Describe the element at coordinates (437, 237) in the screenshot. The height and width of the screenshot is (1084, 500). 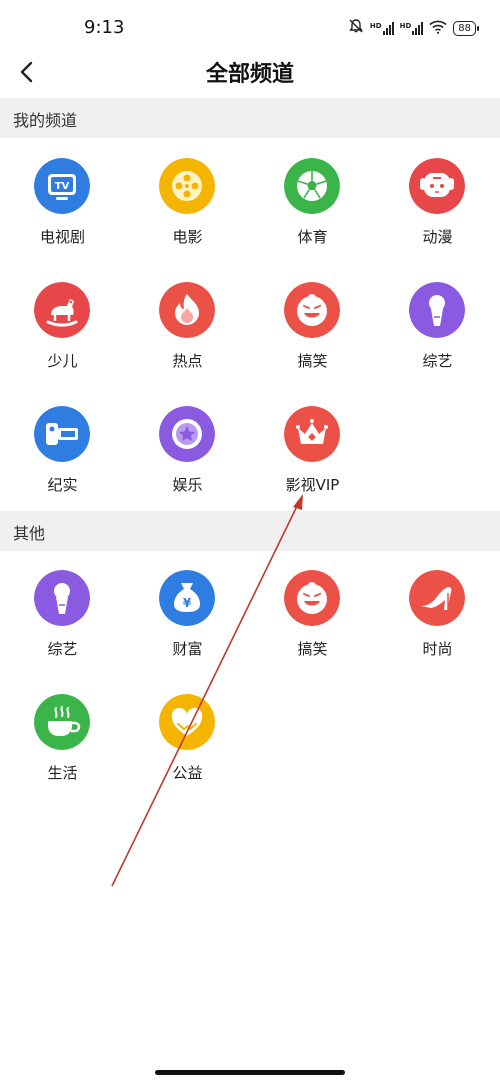
I see `channel-label: 动漫` at that location.